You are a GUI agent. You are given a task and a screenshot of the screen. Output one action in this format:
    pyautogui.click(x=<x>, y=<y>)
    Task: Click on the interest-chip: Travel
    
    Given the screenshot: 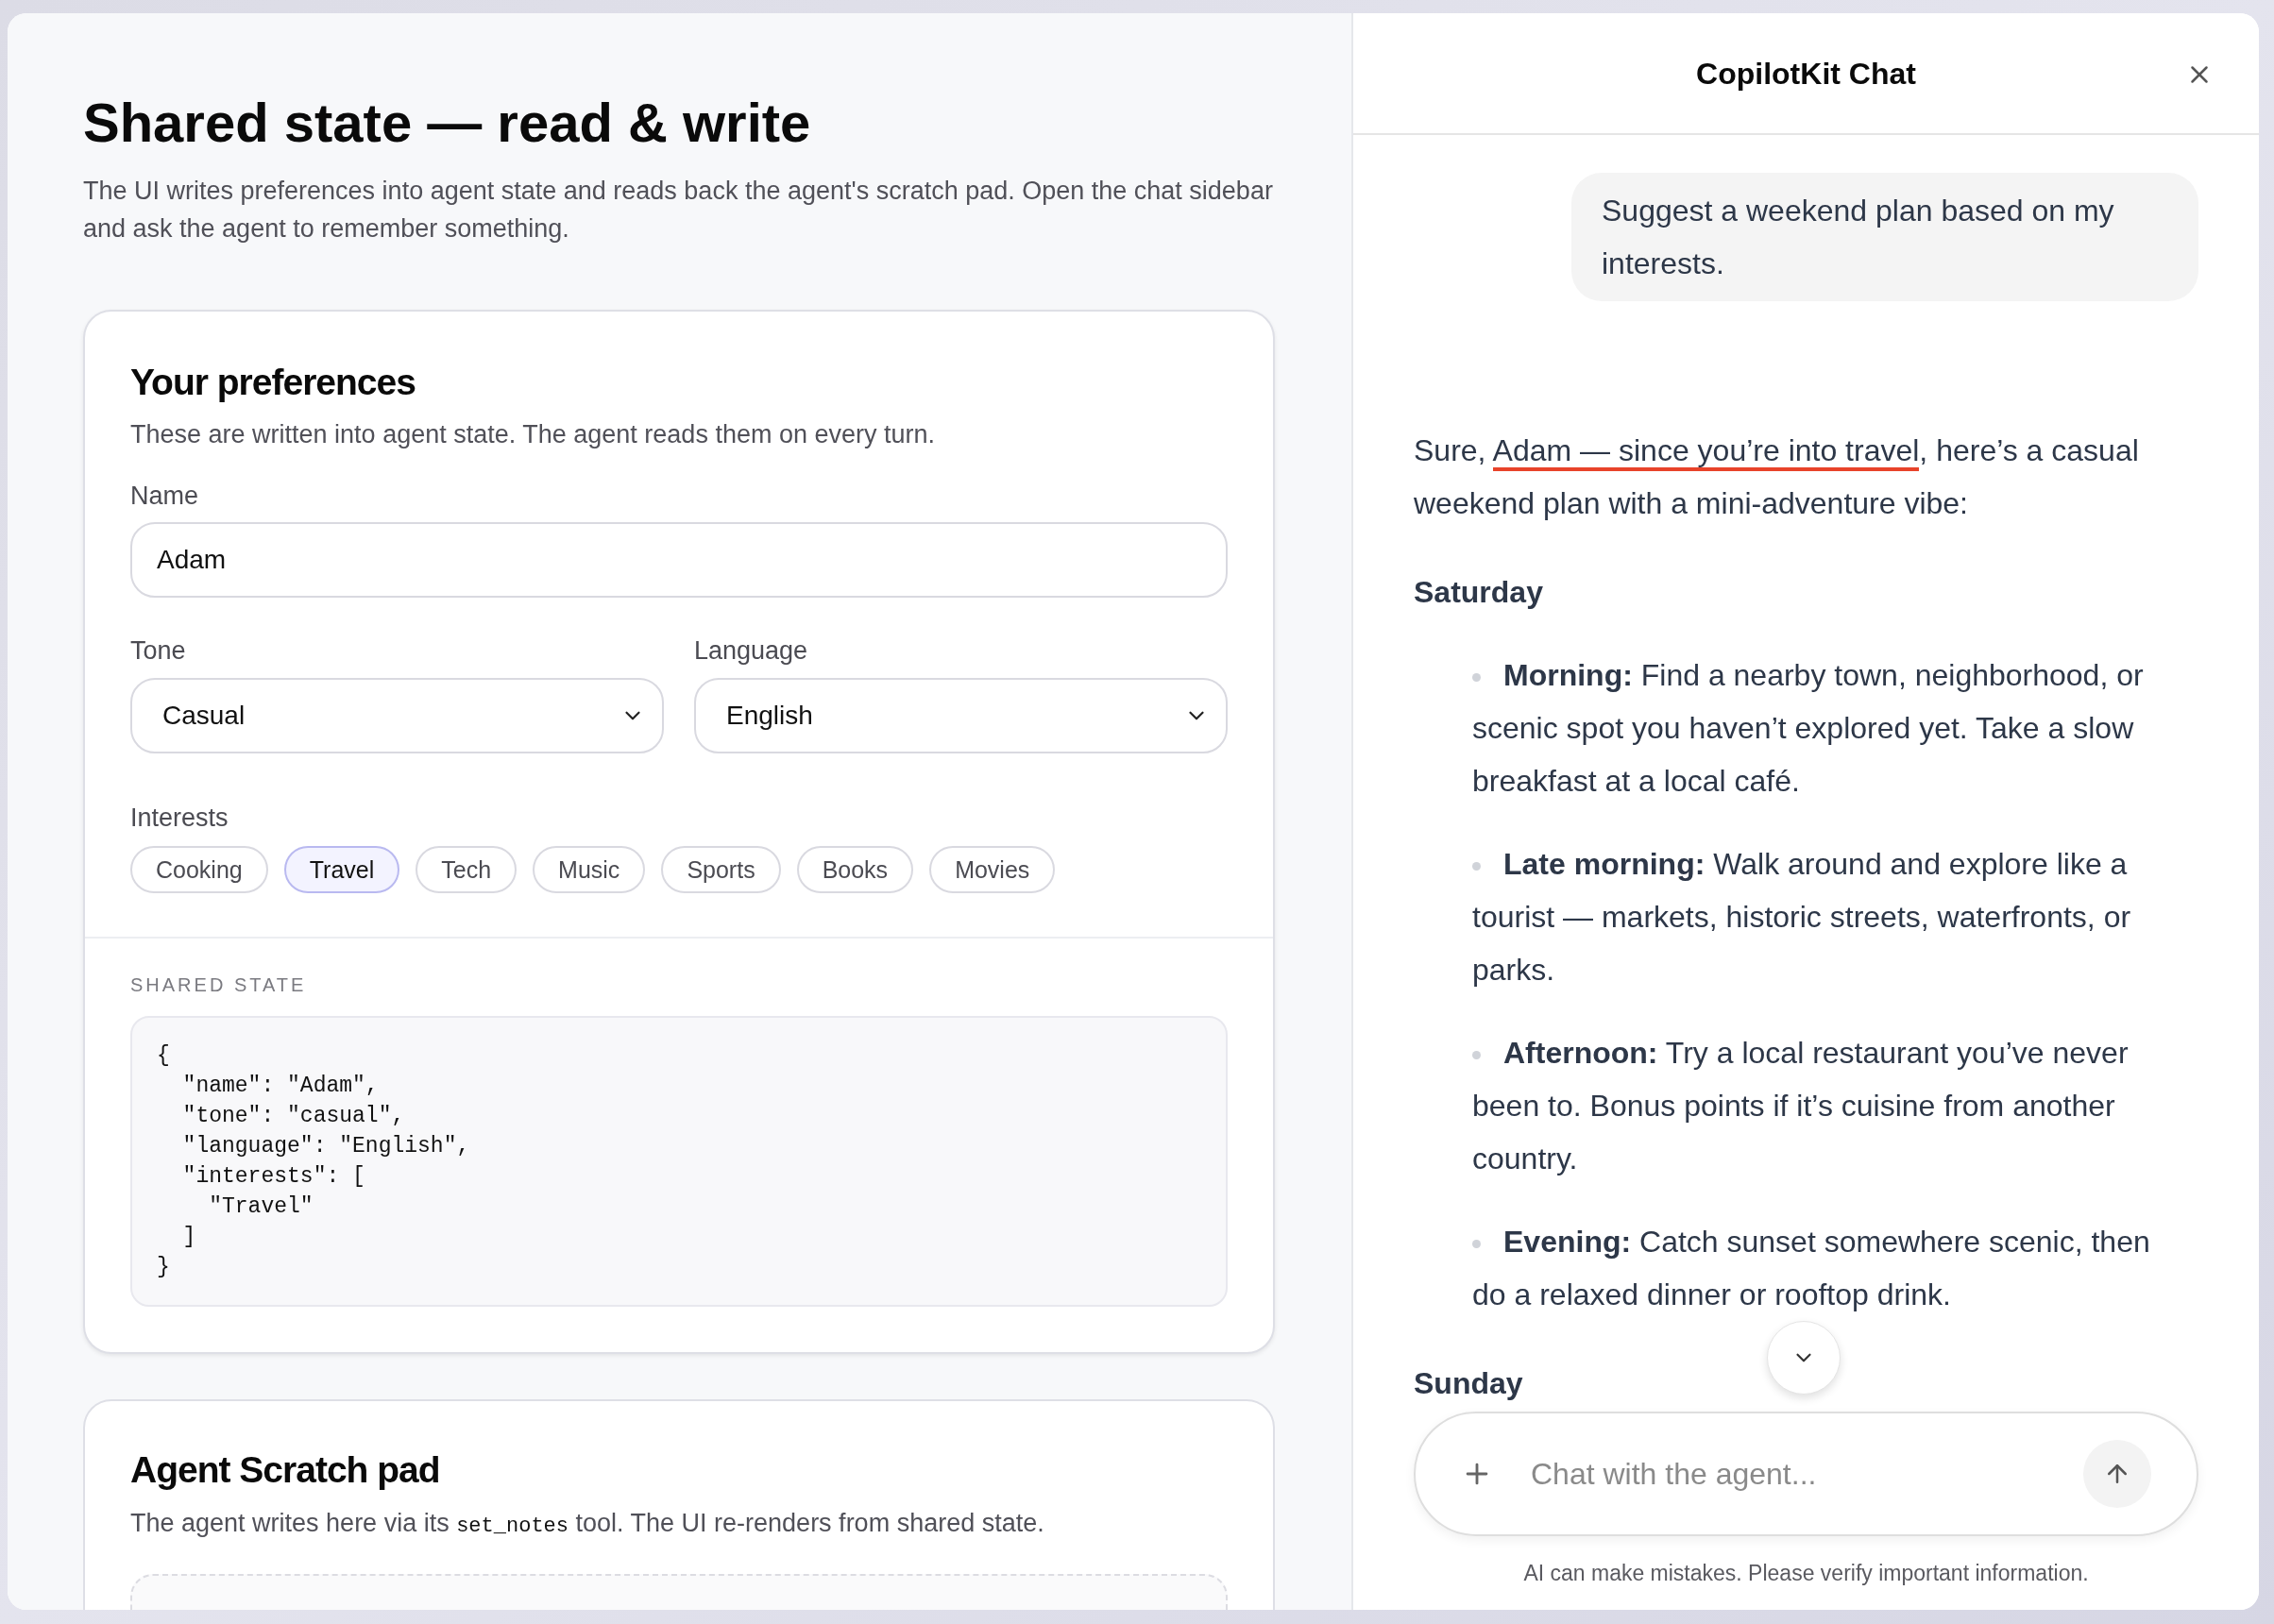 What is the action you would take?
    pyautogui.click(x=342, y=870)
    